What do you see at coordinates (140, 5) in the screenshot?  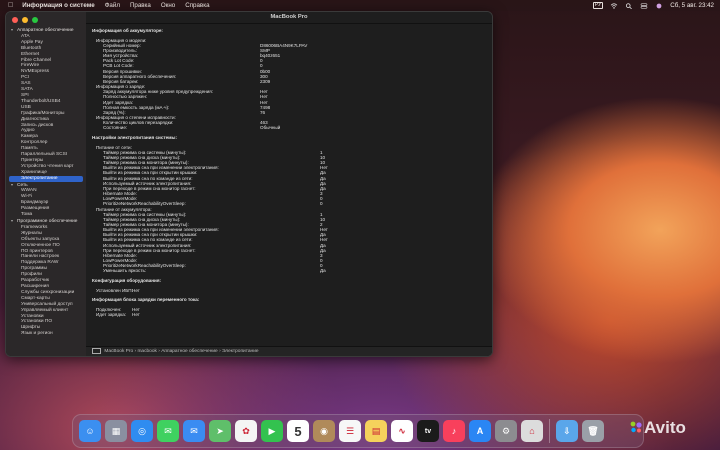 I see `menu-edit: Правка` at bounding box center [140, 5].